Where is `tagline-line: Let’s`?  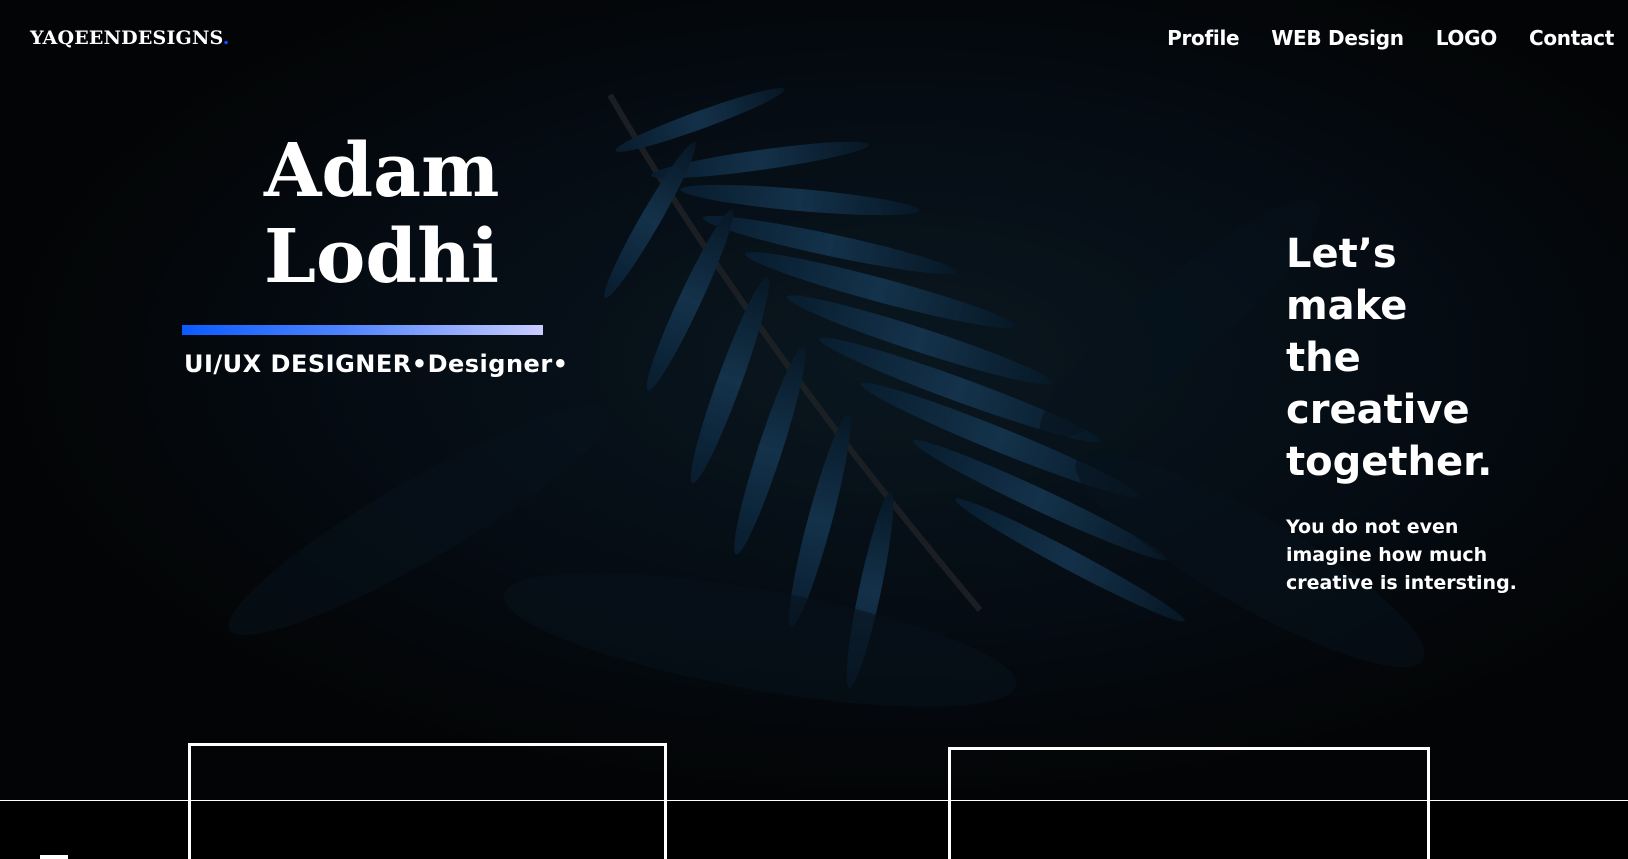
tagline-line: Let’s is located at coordinates (1341, 254).